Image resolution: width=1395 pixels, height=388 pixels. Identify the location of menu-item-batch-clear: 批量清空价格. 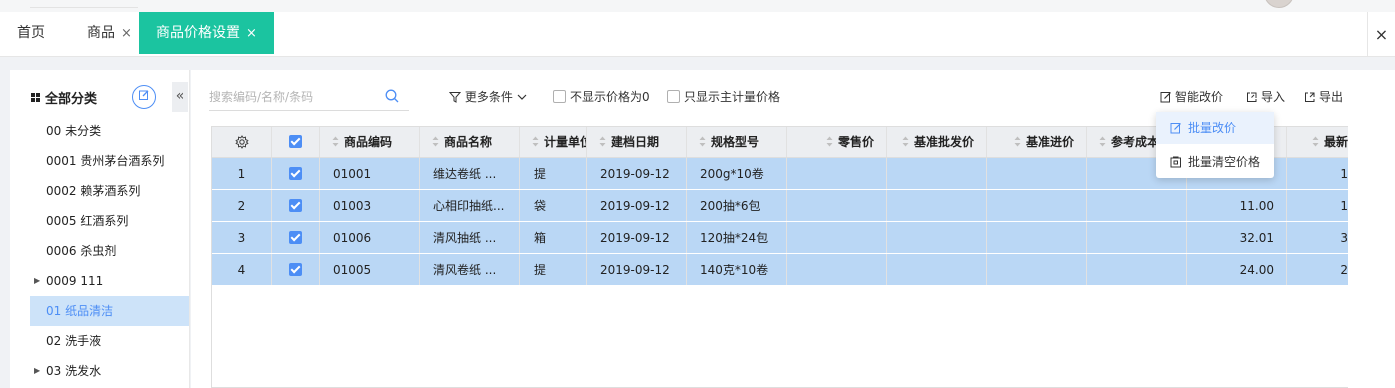
(1215, 162).